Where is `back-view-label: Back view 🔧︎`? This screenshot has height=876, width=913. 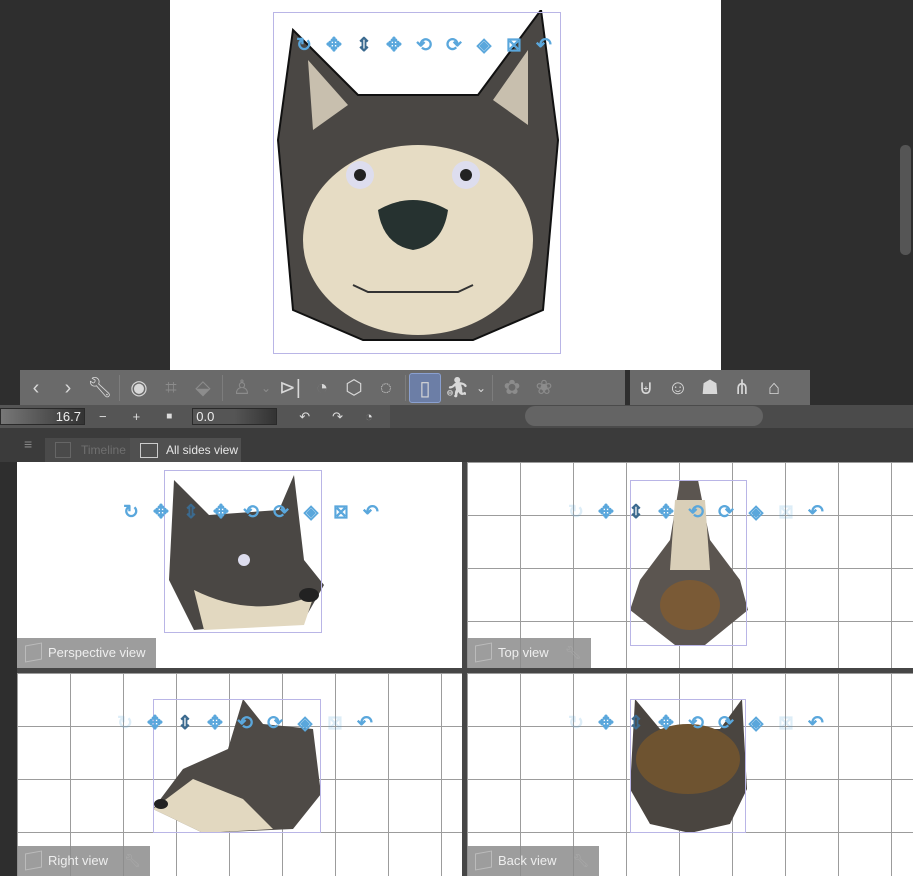
back-view-label: Back view 🔧︎ is located at coordinates (533, 861).